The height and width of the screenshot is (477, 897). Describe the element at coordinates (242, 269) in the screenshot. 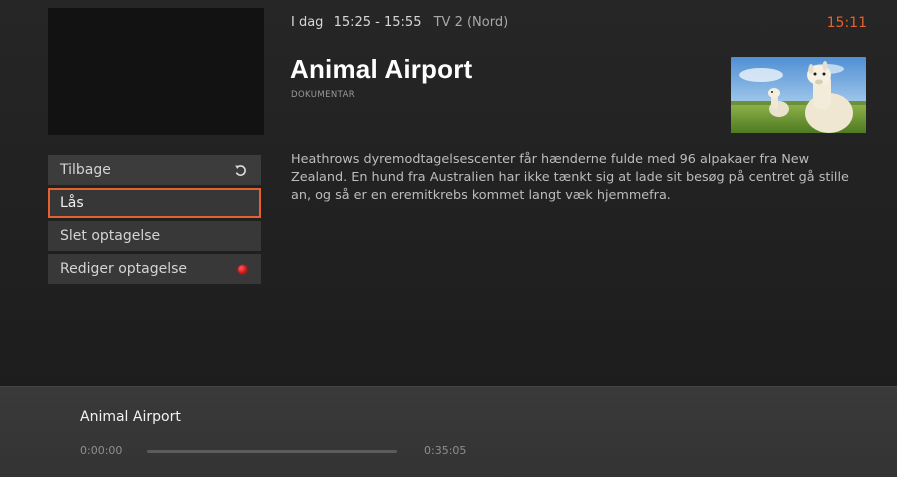

I see `record-dot-icon` at that location.